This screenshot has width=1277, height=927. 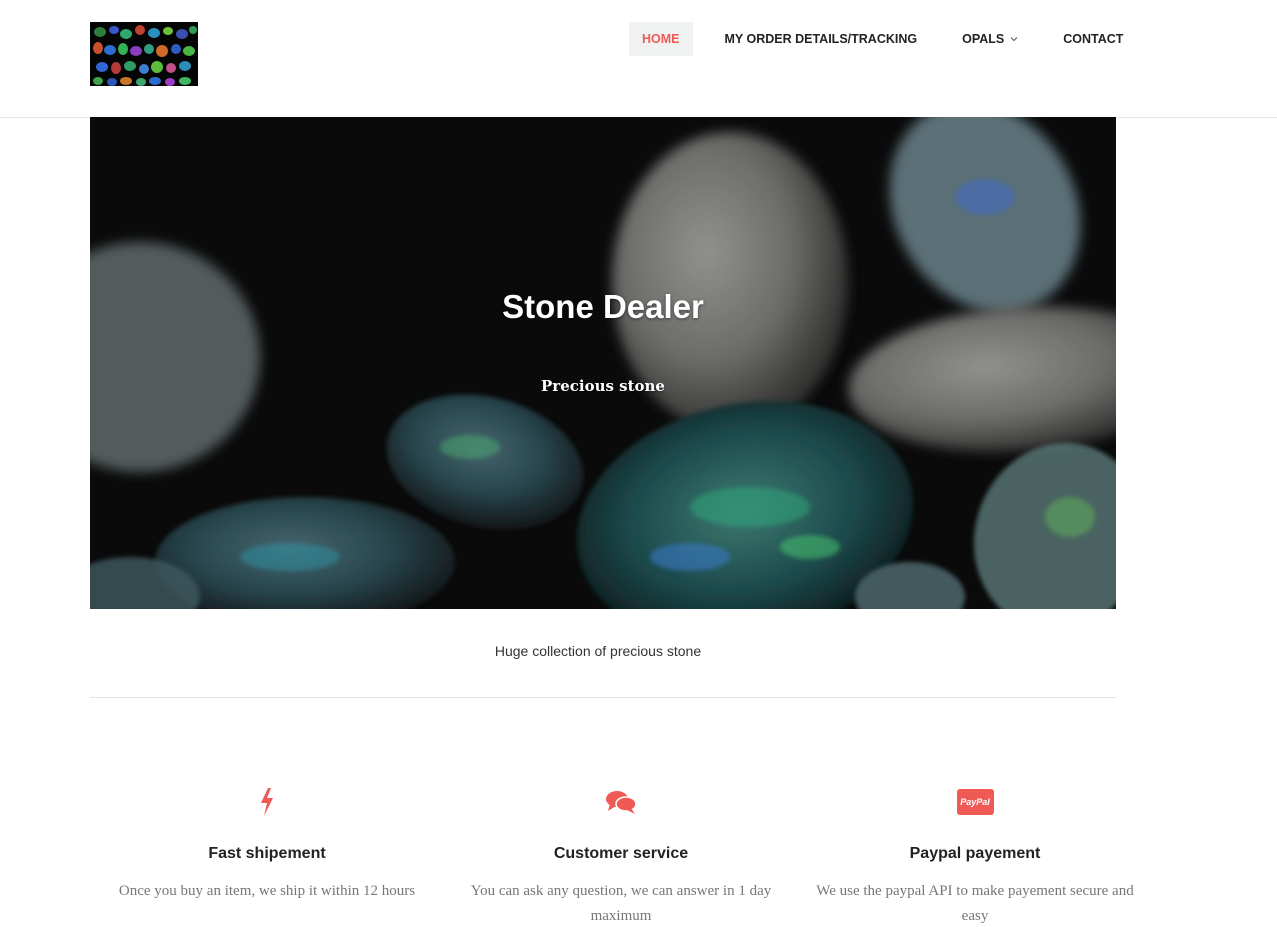 What do you see at coordinates (267, 853) in the screenshot?
I see `feature-title: Fast shipement` at bounding box center [267, 853].